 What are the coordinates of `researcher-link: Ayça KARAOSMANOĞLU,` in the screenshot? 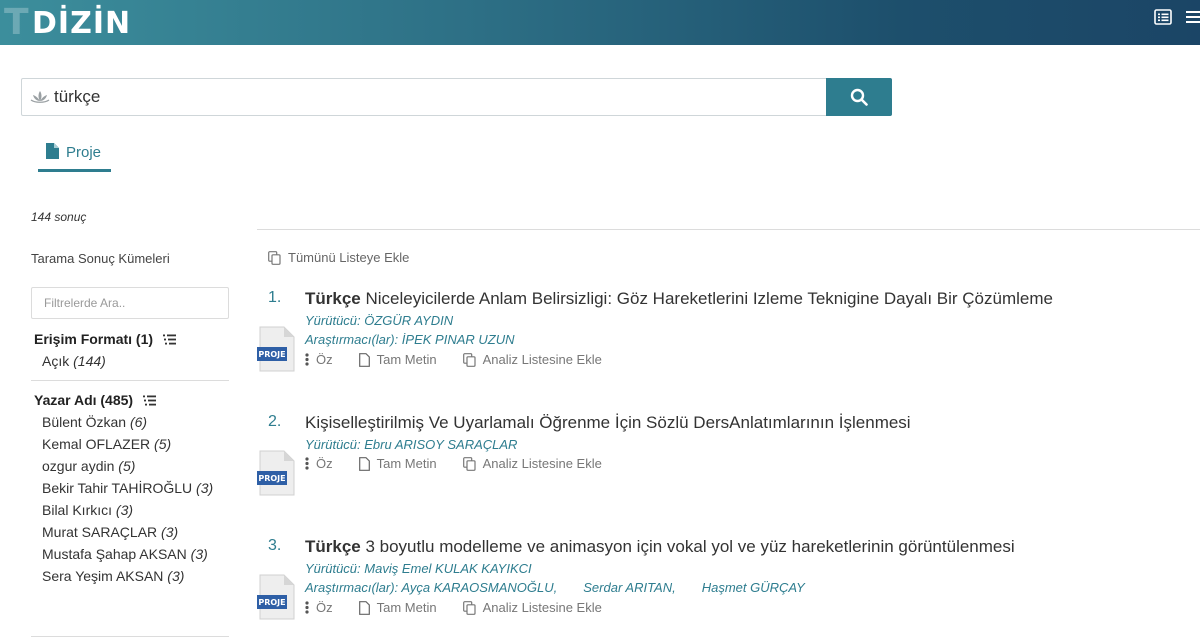 It's located at (479, 587).